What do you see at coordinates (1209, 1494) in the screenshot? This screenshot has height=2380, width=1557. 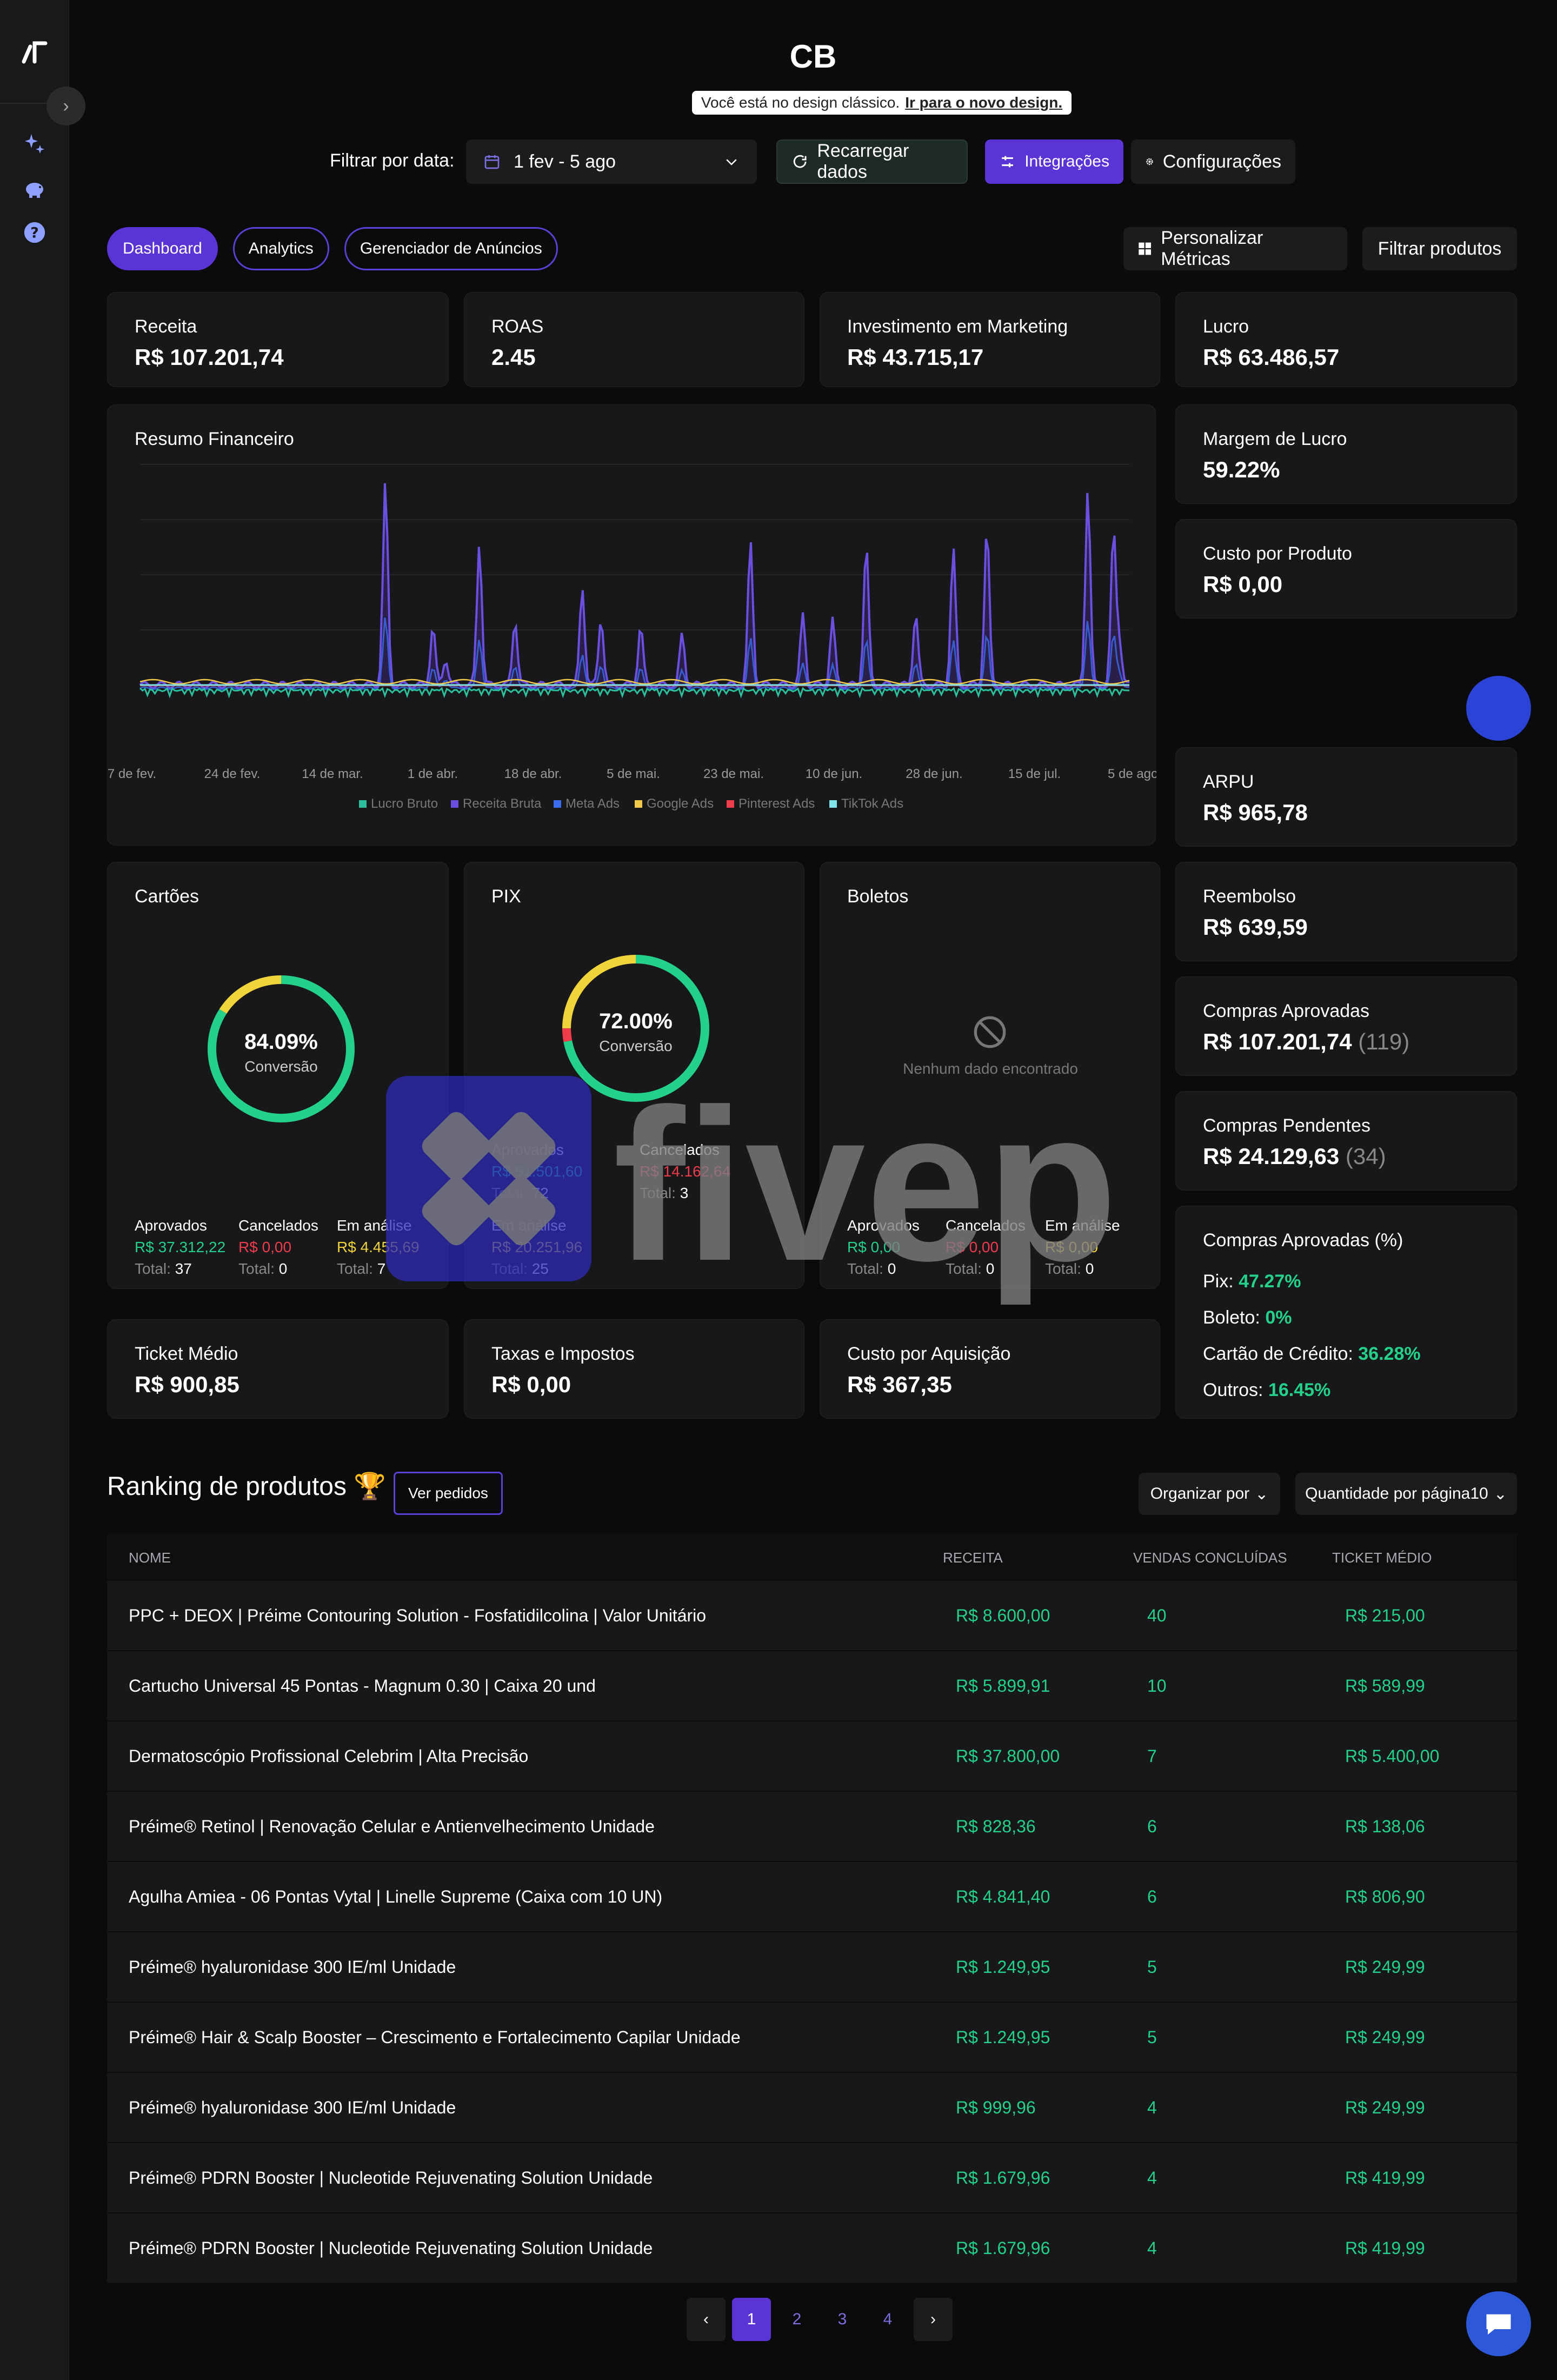 I see `sort-select: Organizar por ⌄` at bounding box center [1209, 1494].